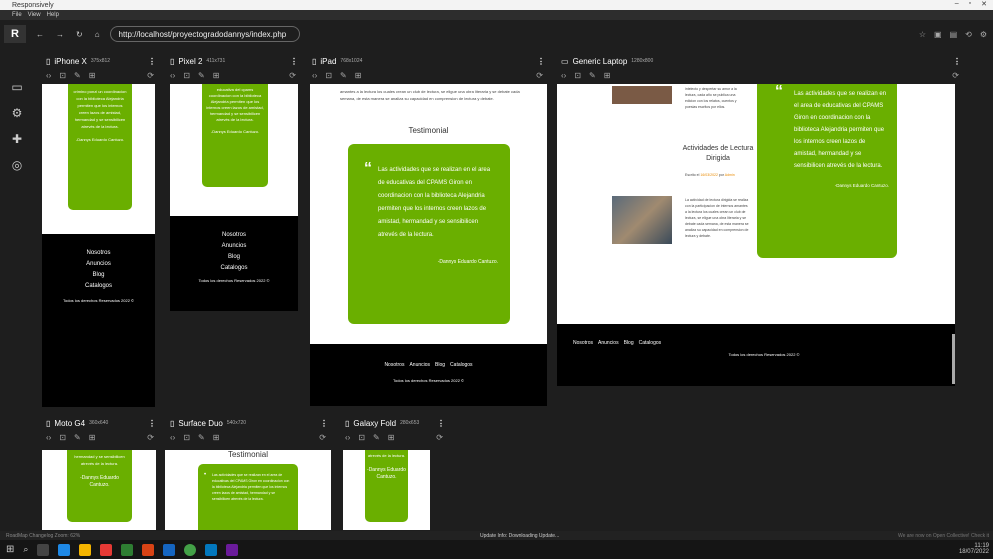  Describe the element at coordinates (10, 549) in the screenshot. I see `start-icon: ⊞` at that location.